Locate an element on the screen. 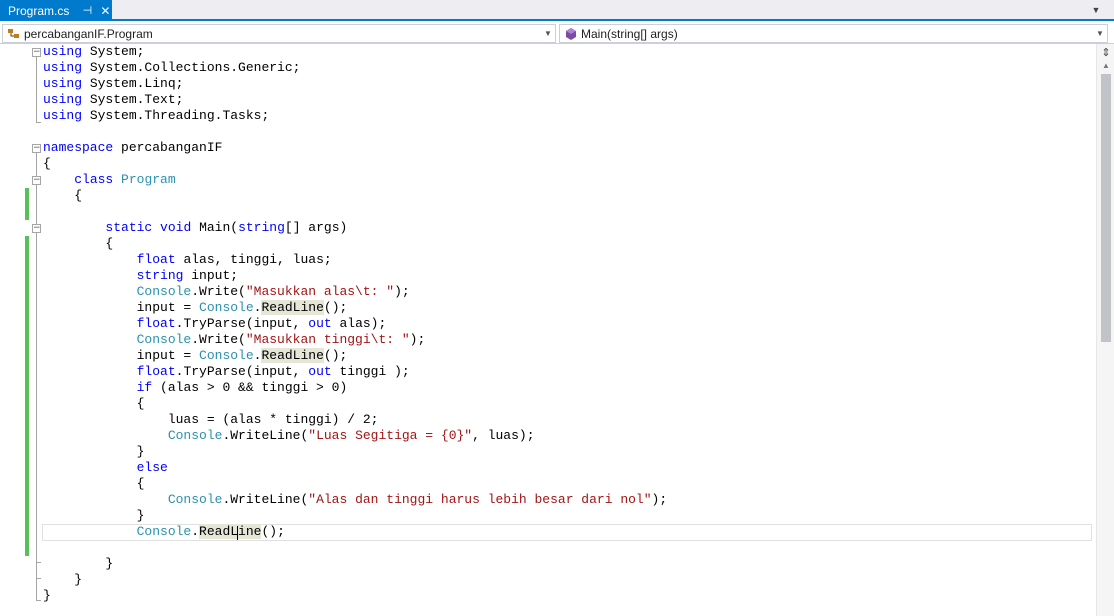  code-text: input; is located at coordinates (211, 275).